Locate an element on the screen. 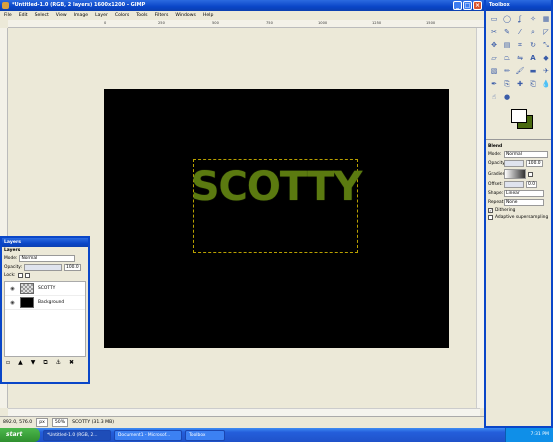  scissors-icon: ✂ is located at coordinates (494, 32).